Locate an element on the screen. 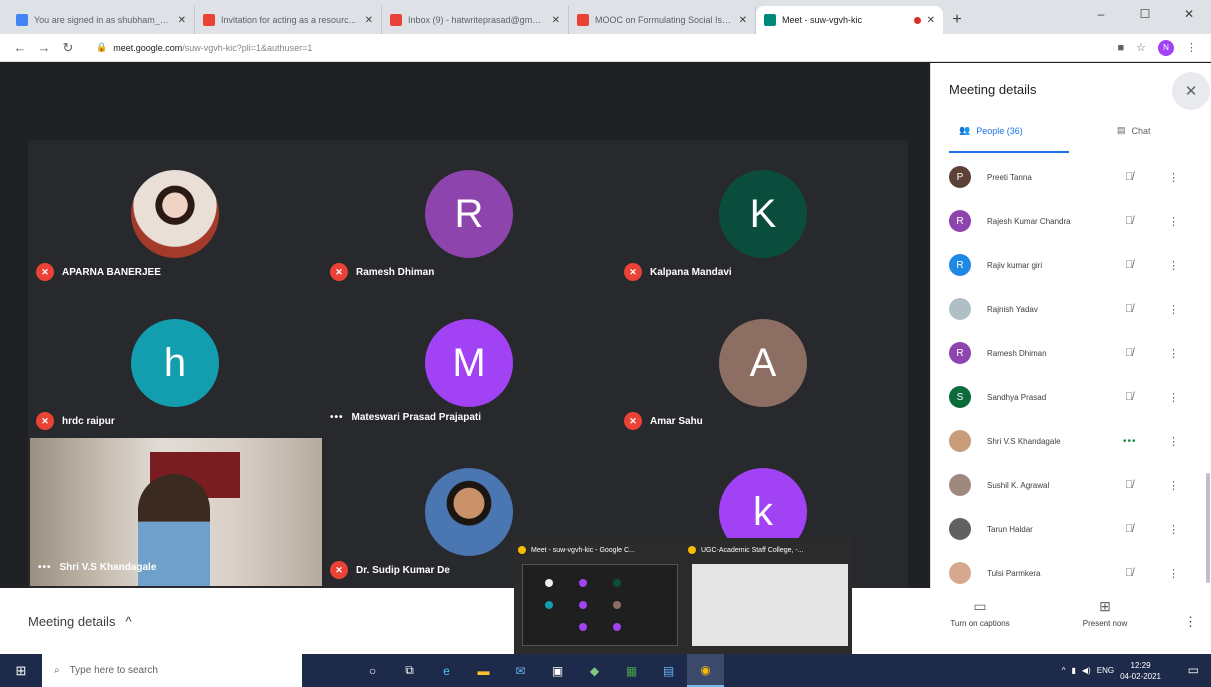 Image resolution: width=1211 pixels, height=687 pixels. preview-thumbnail is located at coordinates (600, 605).